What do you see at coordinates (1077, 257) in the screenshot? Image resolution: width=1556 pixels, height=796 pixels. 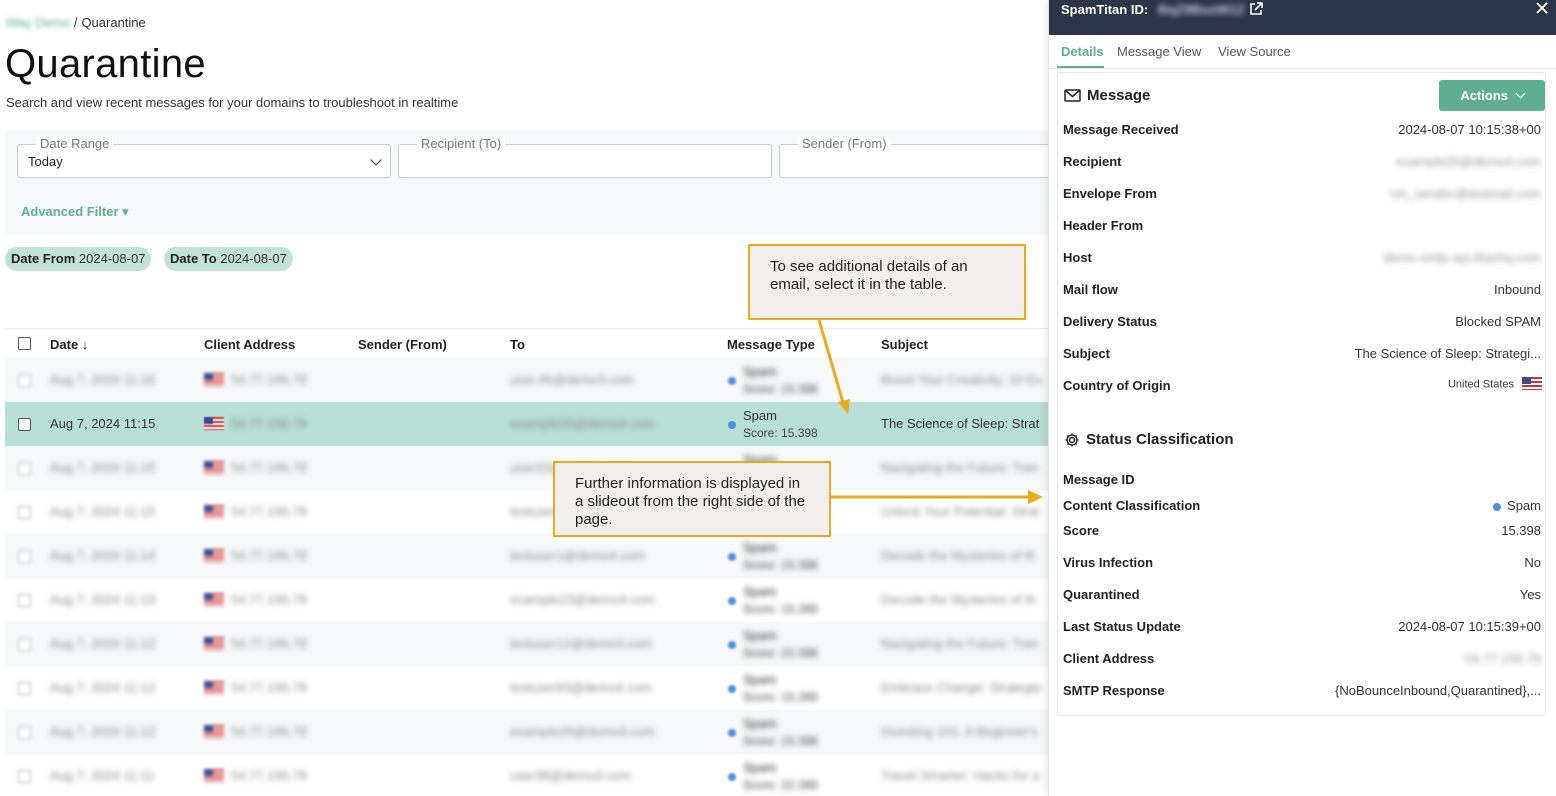 I see `field-label: Host` at bounding box center [1077, 257].